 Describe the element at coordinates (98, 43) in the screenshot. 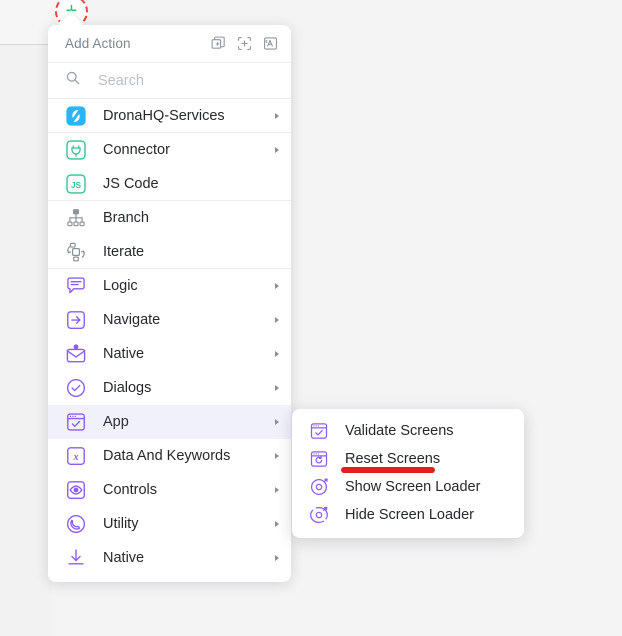

I see `page-title: Add Action` at that location.